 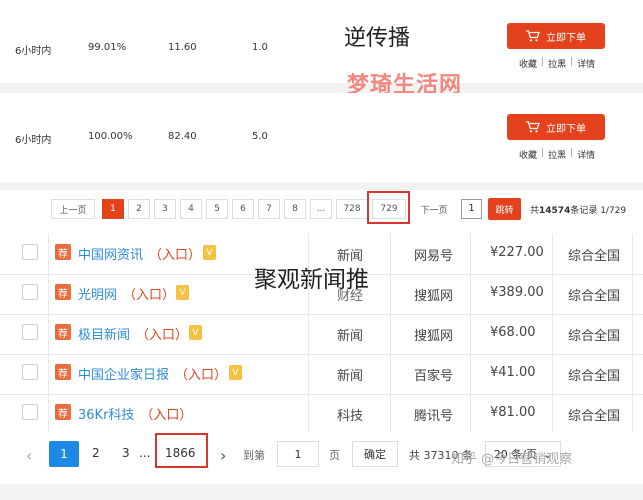 I want to click on platform: 百家号, so click(x=434, y=376).